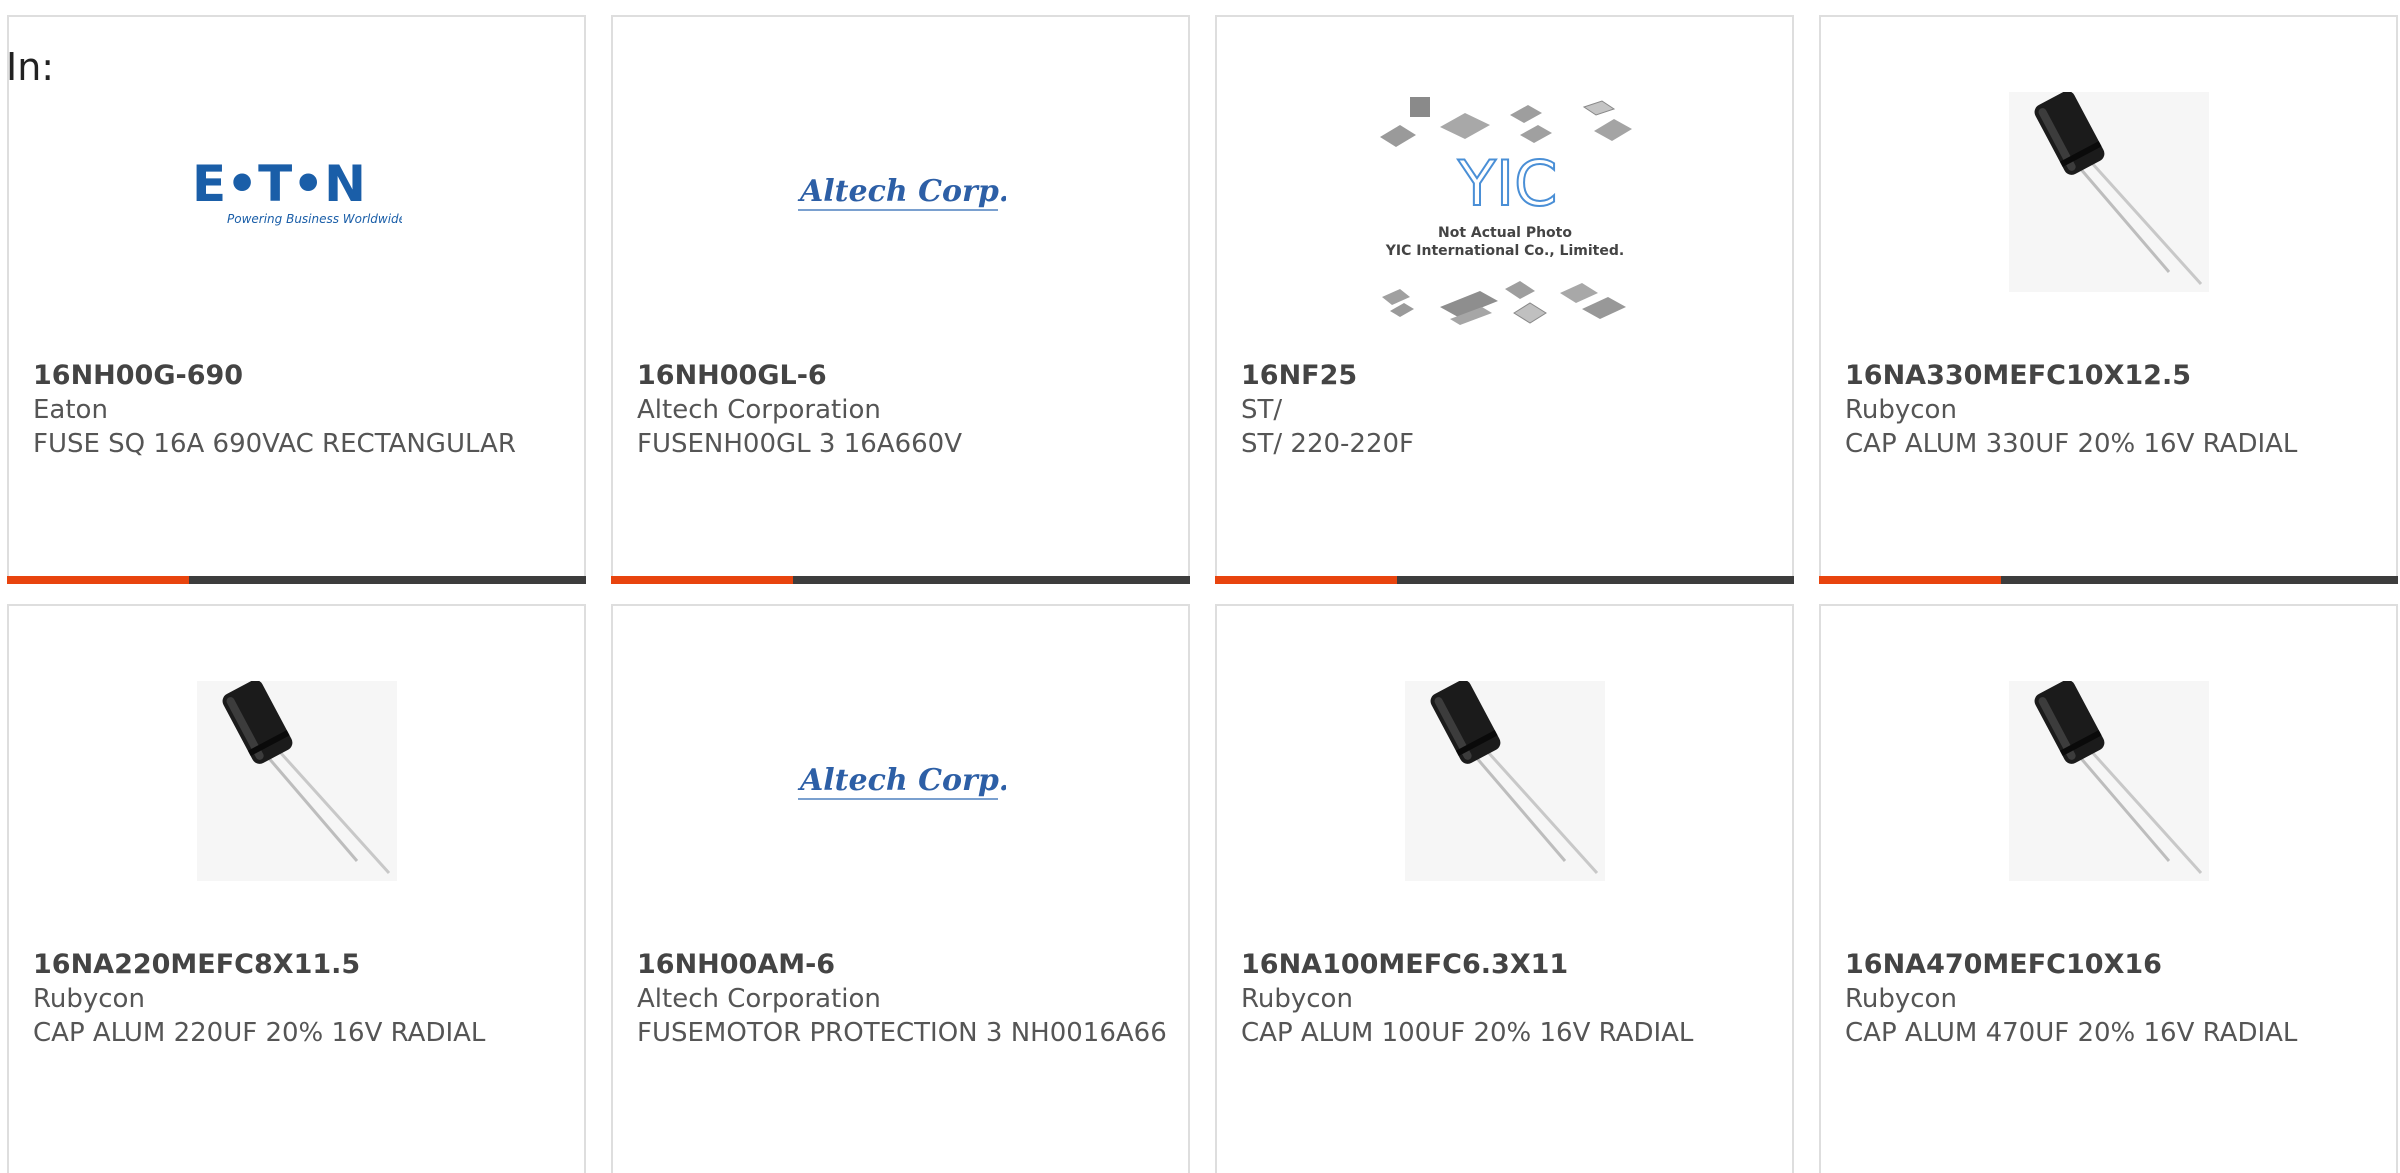 This screenshot has width=2400, height=1173. What do you see at coordinates (1507, 183) in the screenshot?
I see `svg-text: YIC` at bounding box center [1507, 183].